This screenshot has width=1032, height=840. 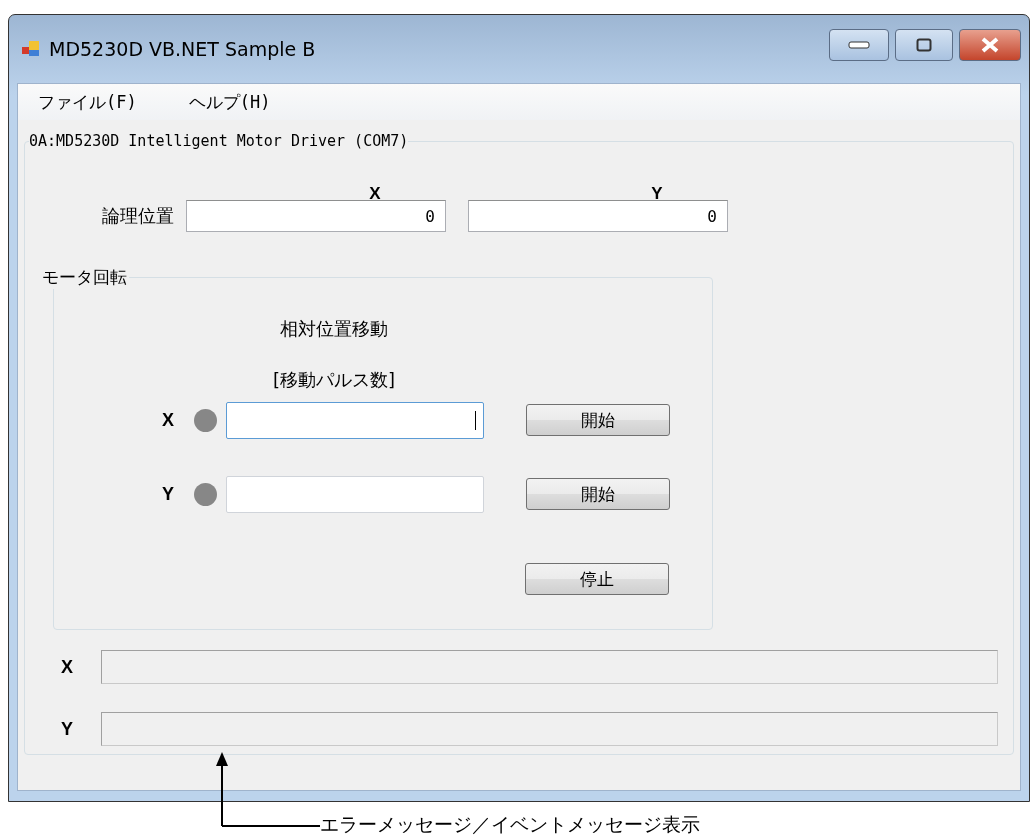 What do you see at coordinates (31, 49) in the screenshot?
I see `app-icon` at bounding box center [31, 49].